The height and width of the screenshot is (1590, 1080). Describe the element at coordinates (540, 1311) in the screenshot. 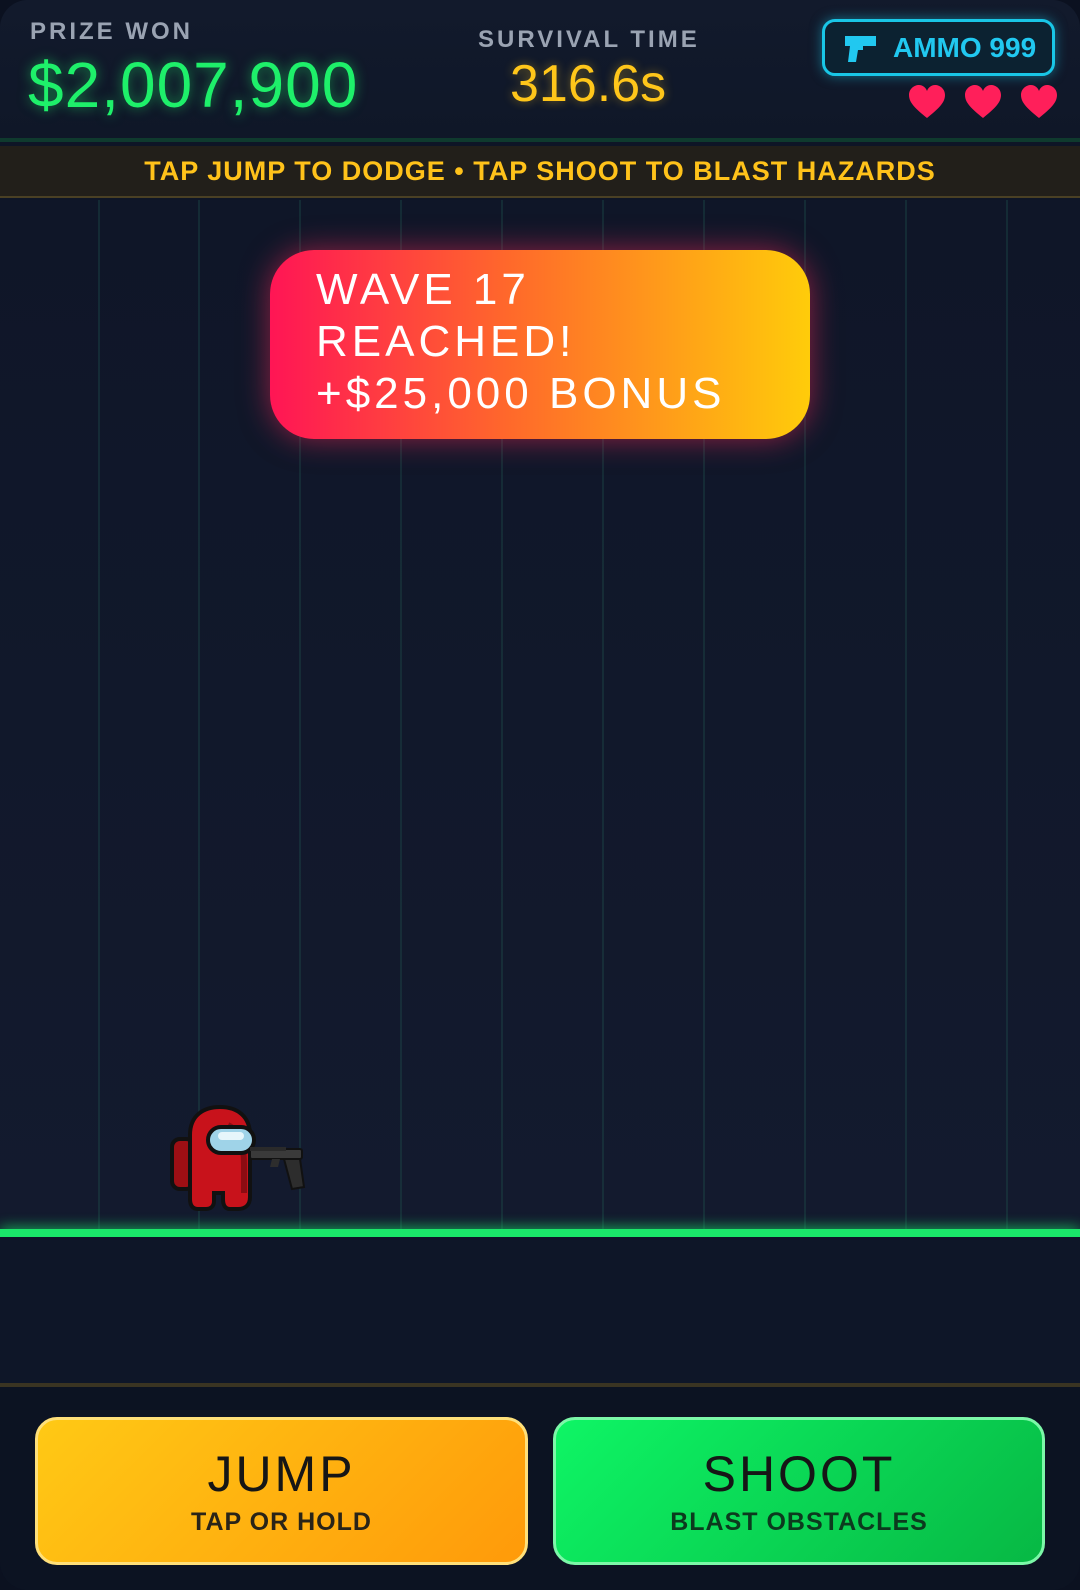

I see `lower-field` at that location.